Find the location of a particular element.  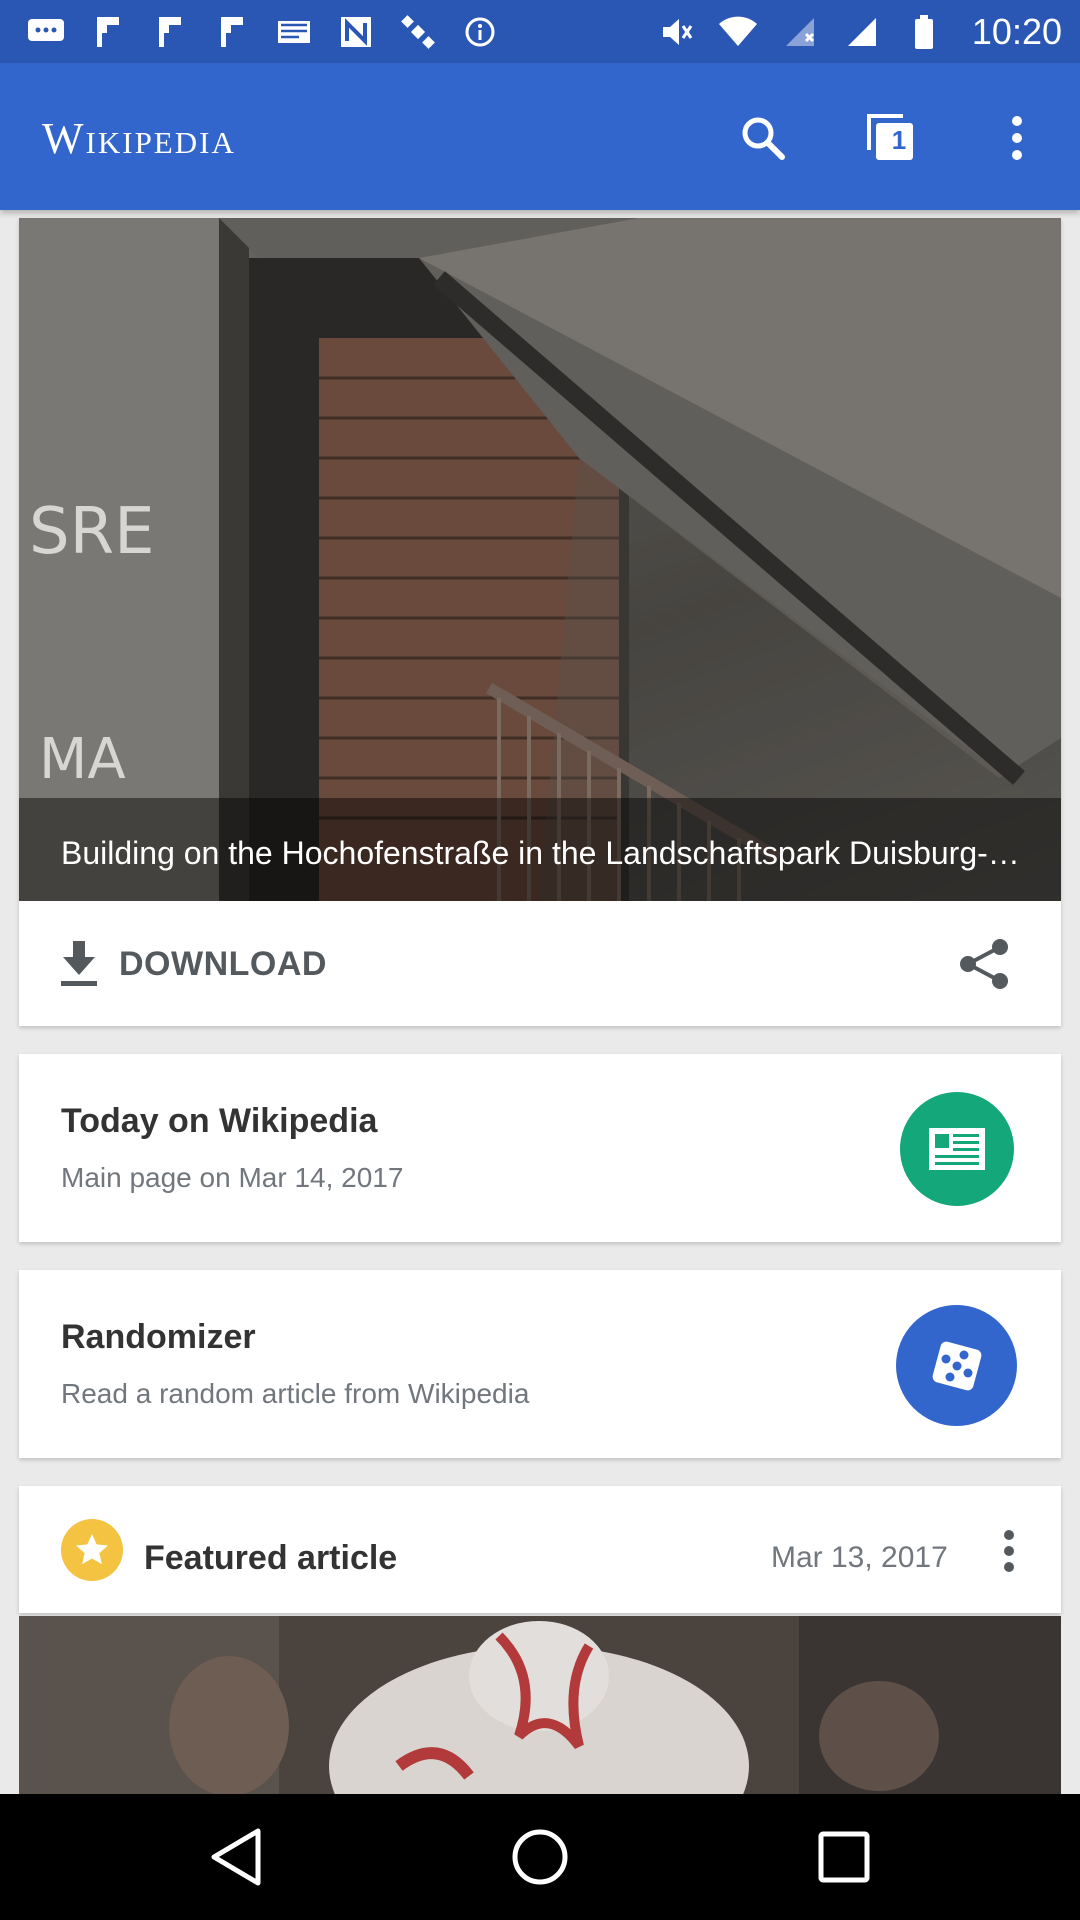

randomizer-card-subtitle: Read a random article from Wikipedia is located at coordinates (295, 1393).